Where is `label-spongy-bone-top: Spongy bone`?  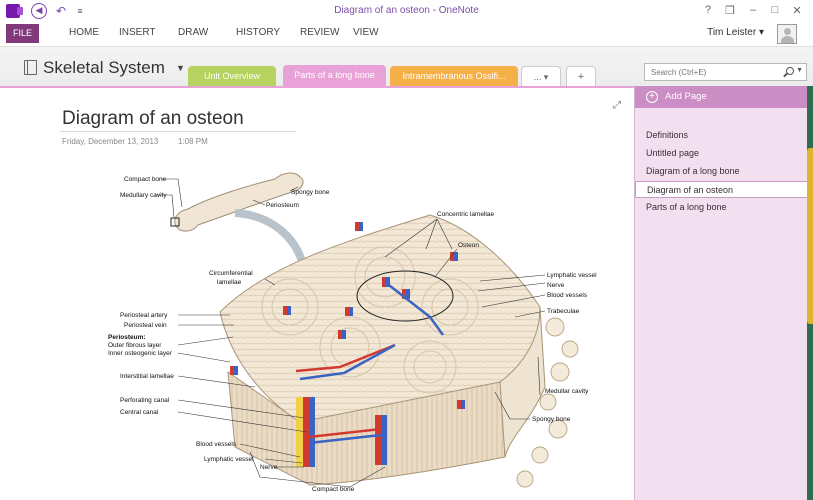 label-spongy-bone-top: Spongy bone is located at coordinates (310, 192).